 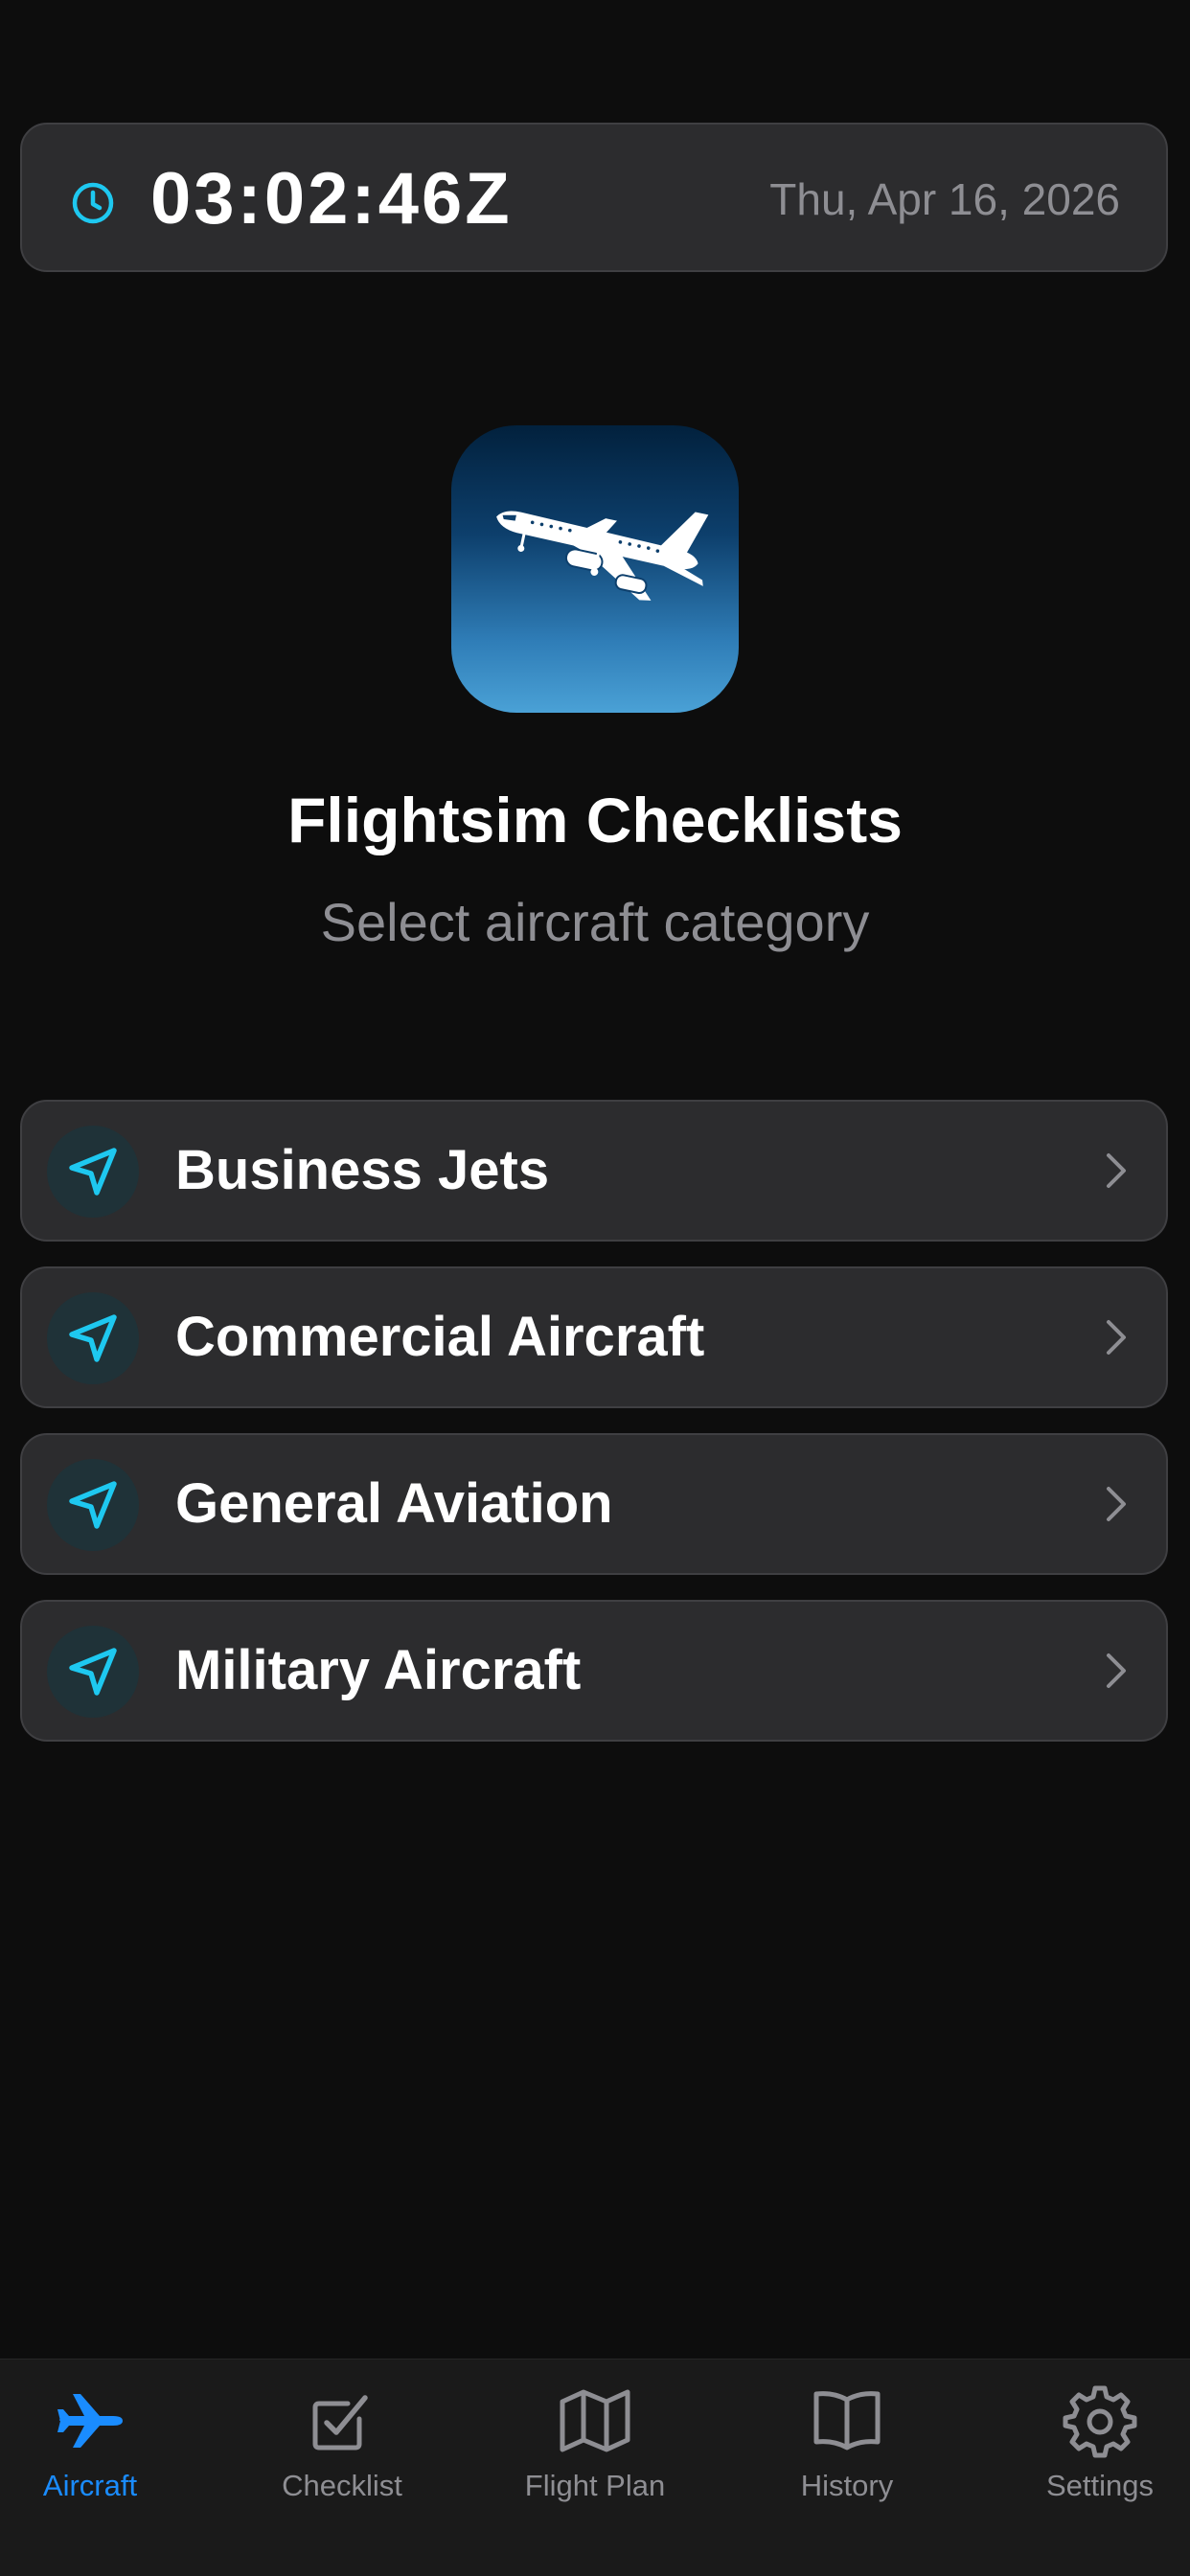 What do you see at coordinates (93, 203) in the screenshot?
I see `clock-icon` at bounding box center [93, 203].